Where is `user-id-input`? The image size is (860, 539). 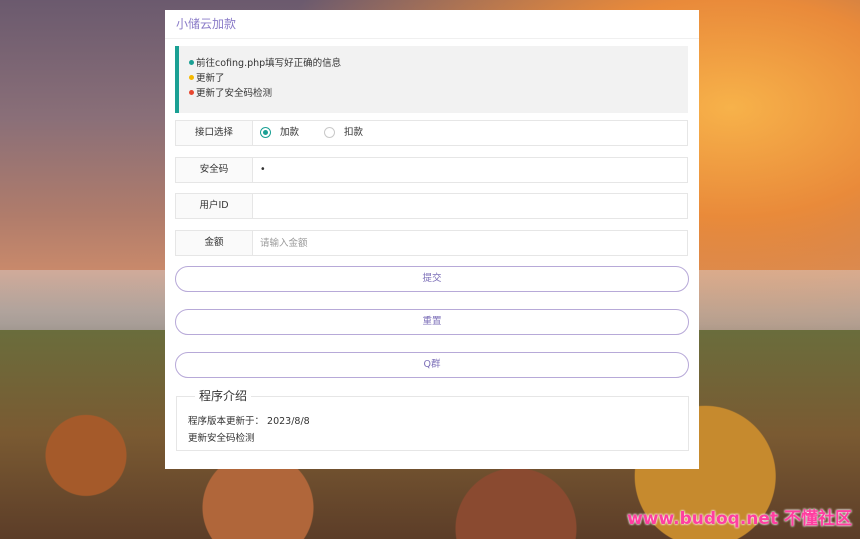 user-id-input is located at coordinates (469, 206).